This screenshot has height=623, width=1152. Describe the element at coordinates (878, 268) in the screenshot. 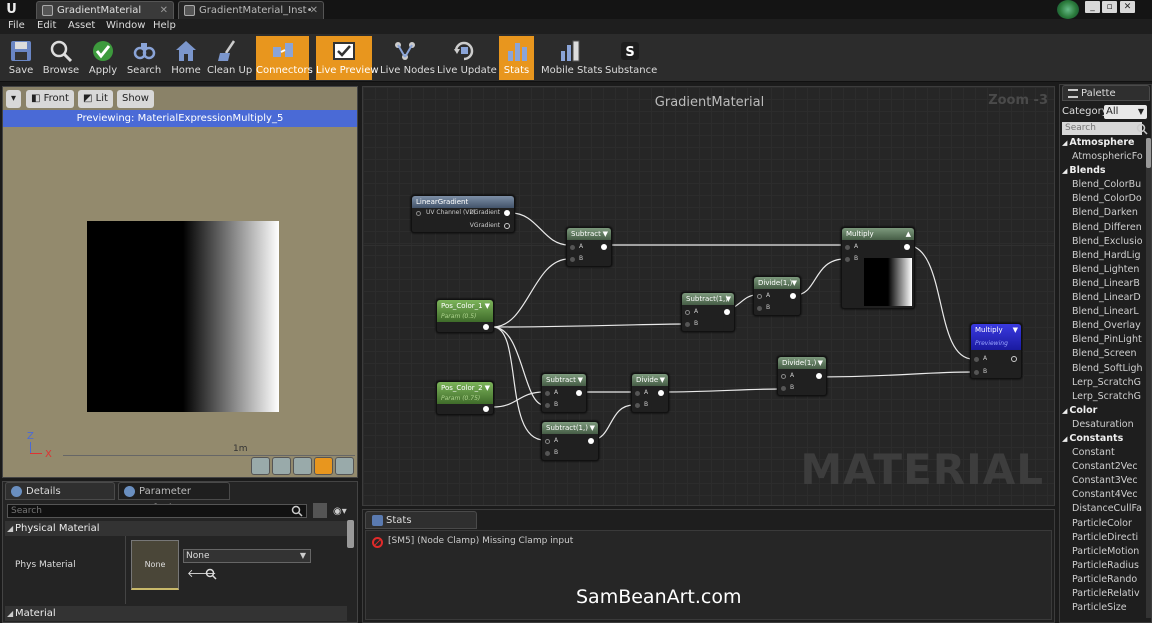

I see `node-multiply: Multiply ▲ A B` at that location.